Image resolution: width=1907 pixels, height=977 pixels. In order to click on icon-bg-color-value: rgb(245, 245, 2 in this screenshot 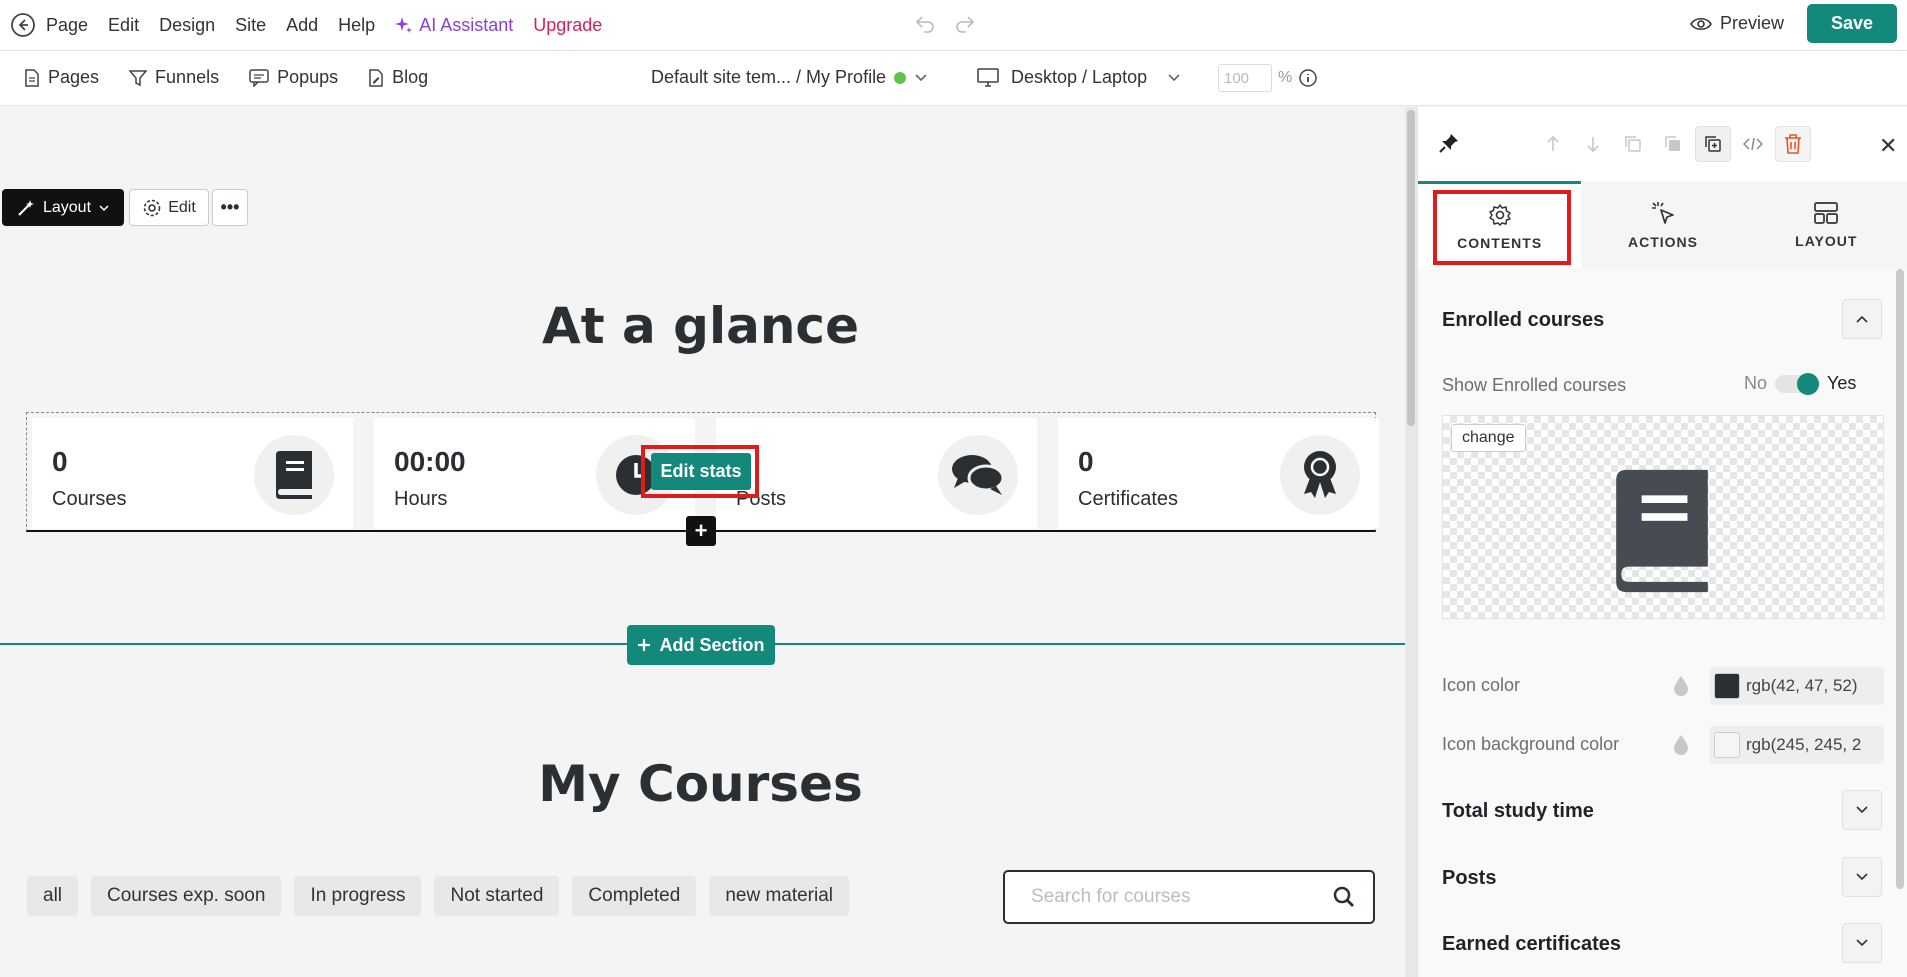, I will do `click(1804, 744)`.